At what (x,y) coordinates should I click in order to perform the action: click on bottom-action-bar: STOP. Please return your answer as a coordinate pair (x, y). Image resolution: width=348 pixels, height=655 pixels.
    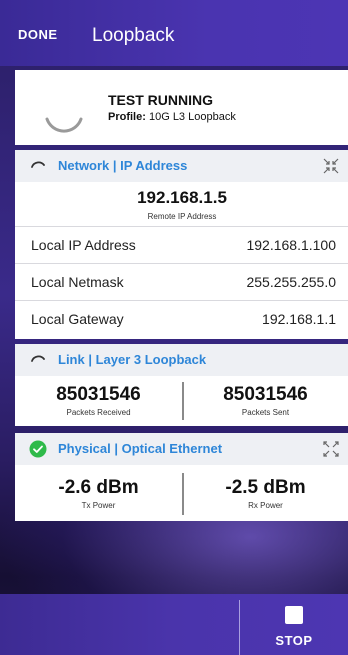
    Looking at the image, I should click on (174, 624).